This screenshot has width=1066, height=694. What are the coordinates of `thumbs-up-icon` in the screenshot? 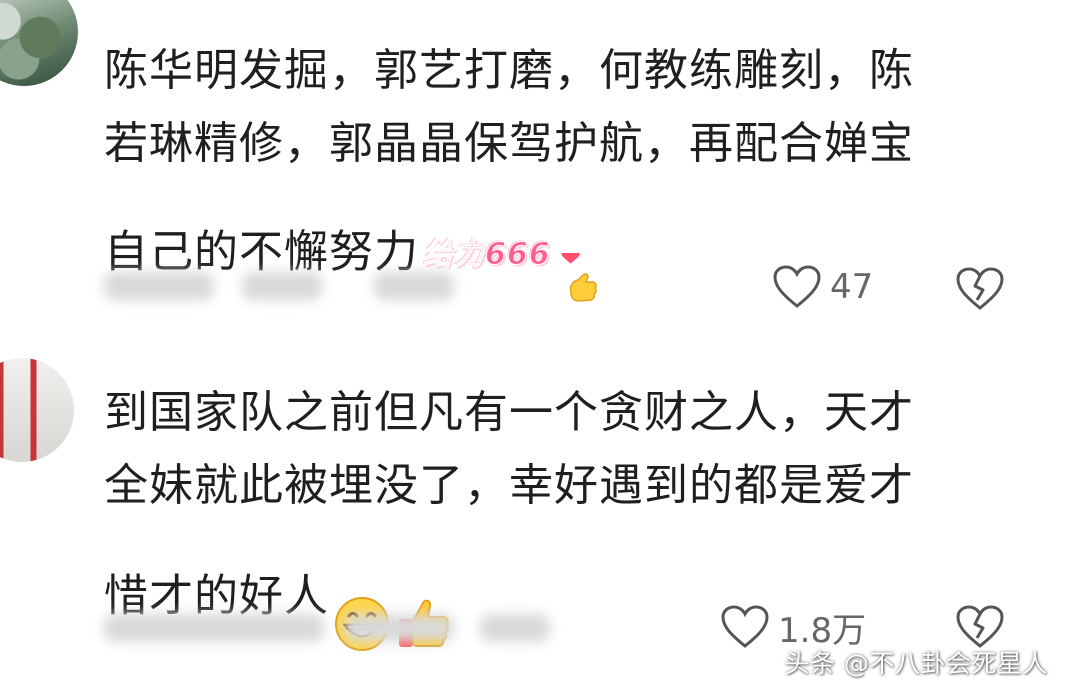 It's located at (424, 598).